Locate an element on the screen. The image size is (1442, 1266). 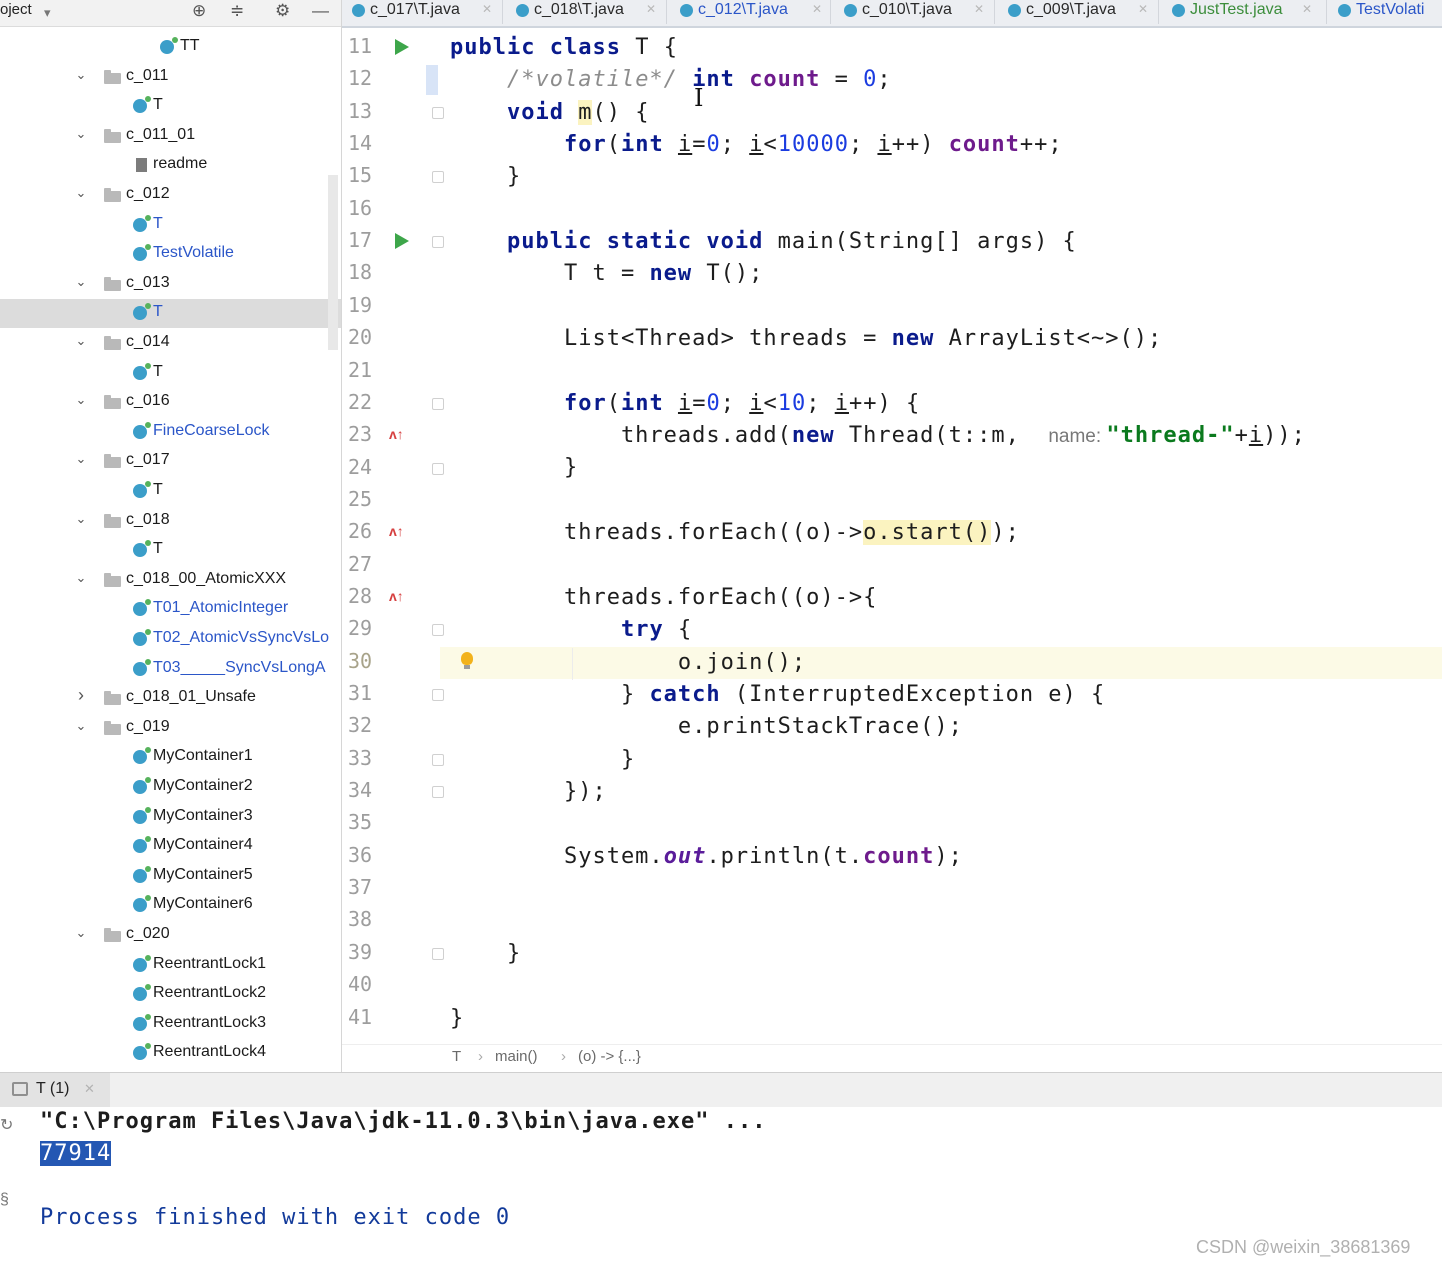
tree-file-row: ReentrantLock4 is located at coordinates (164, 1053).